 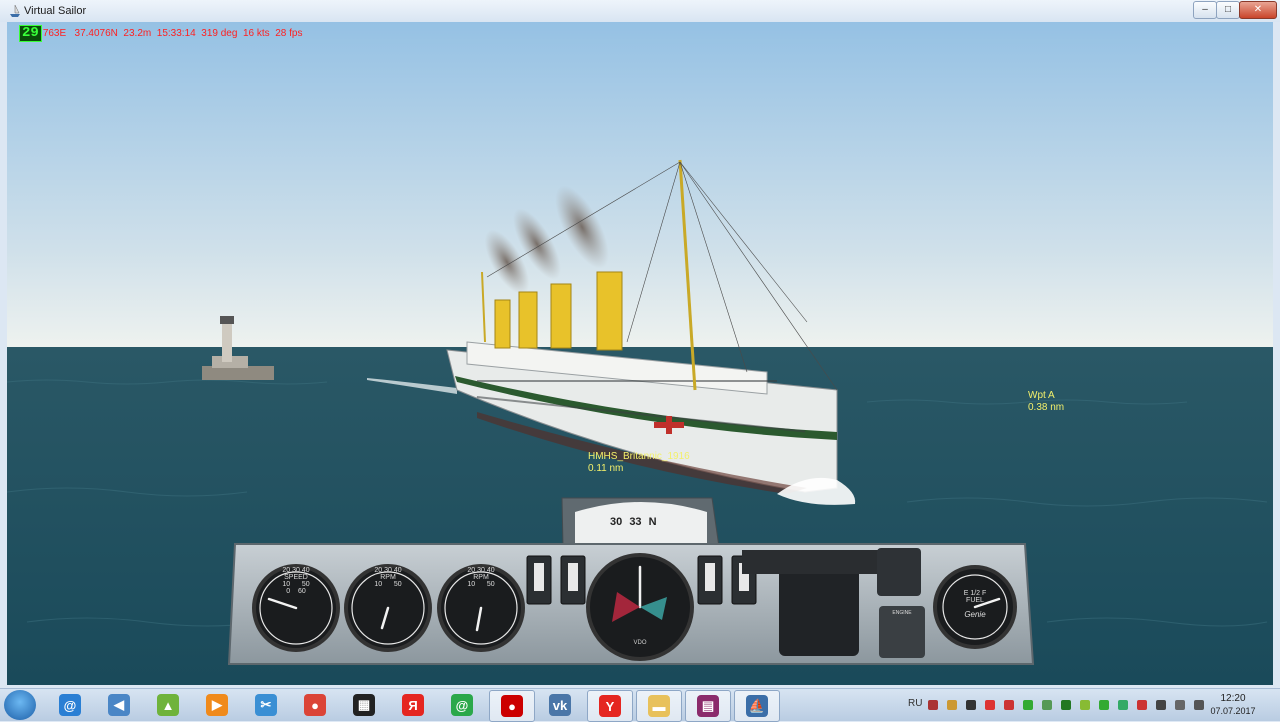 What do you see at coordinates (388, 577) in the screenshot?
I see `rpm-gauge-label: RPM` at bounding box center [388, 577].